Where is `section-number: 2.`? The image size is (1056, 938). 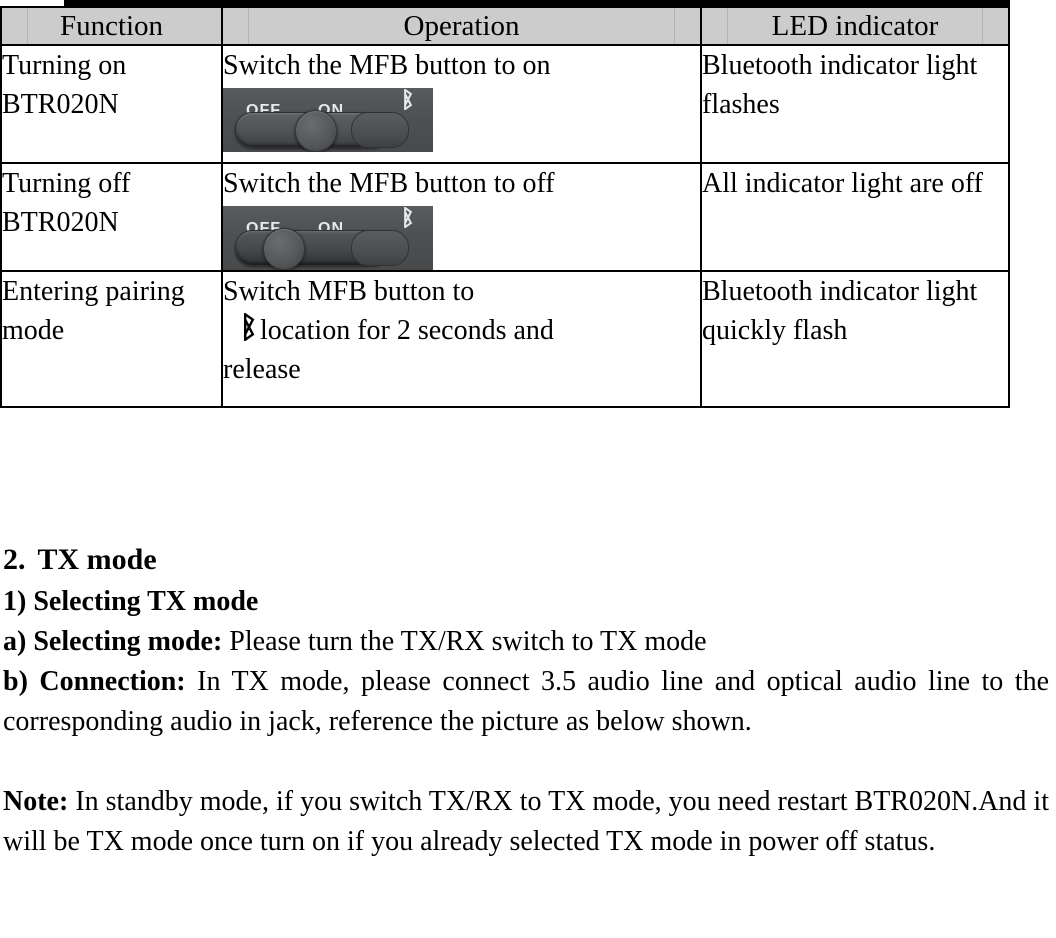
section-number: 2. is located at coordinates (14, 559).